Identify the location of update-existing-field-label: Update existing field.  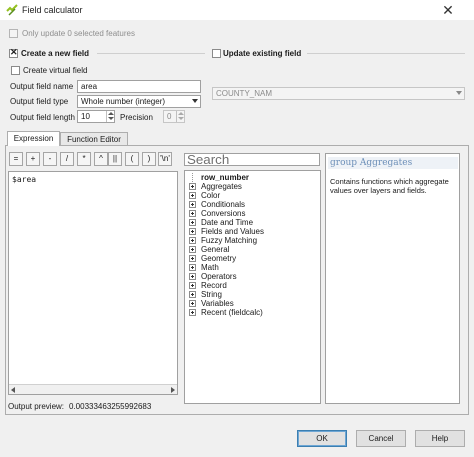
(262, 53).